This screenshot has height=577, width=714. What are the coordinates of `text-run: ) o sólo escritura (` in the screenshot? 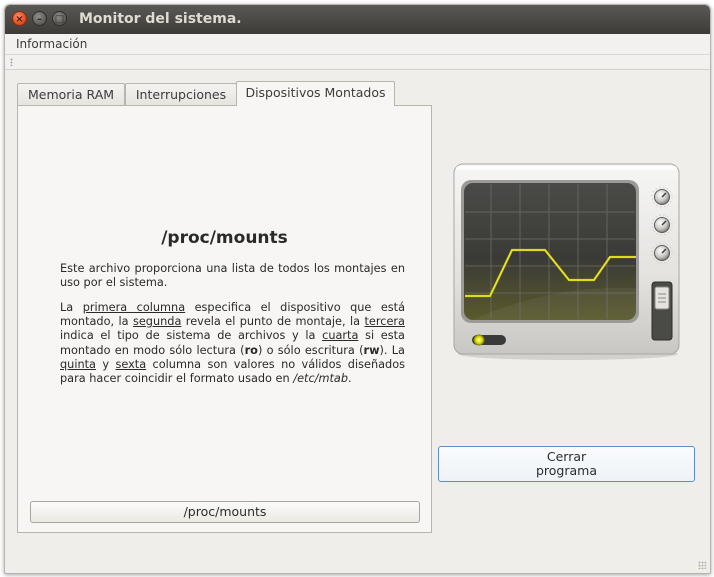 It's located at (310, 350).